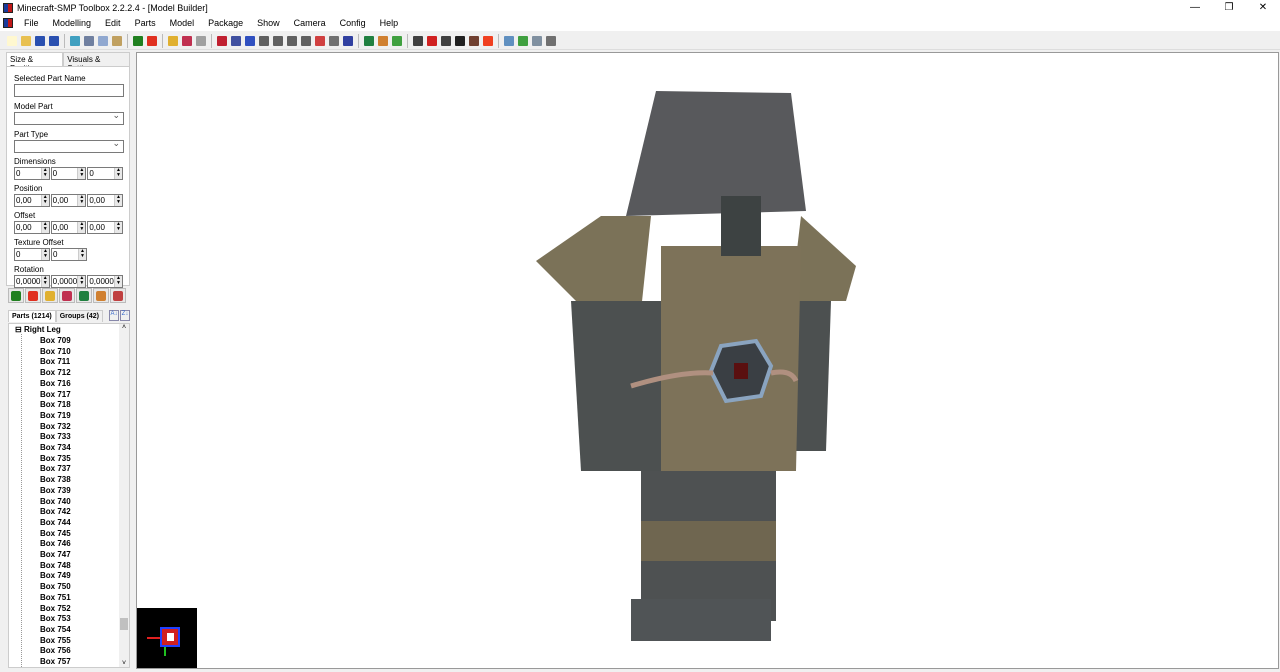  What do you see at coordinates (117, 40) in the screenshot?
I see `paste-icon` at bounding box center [117, 40].